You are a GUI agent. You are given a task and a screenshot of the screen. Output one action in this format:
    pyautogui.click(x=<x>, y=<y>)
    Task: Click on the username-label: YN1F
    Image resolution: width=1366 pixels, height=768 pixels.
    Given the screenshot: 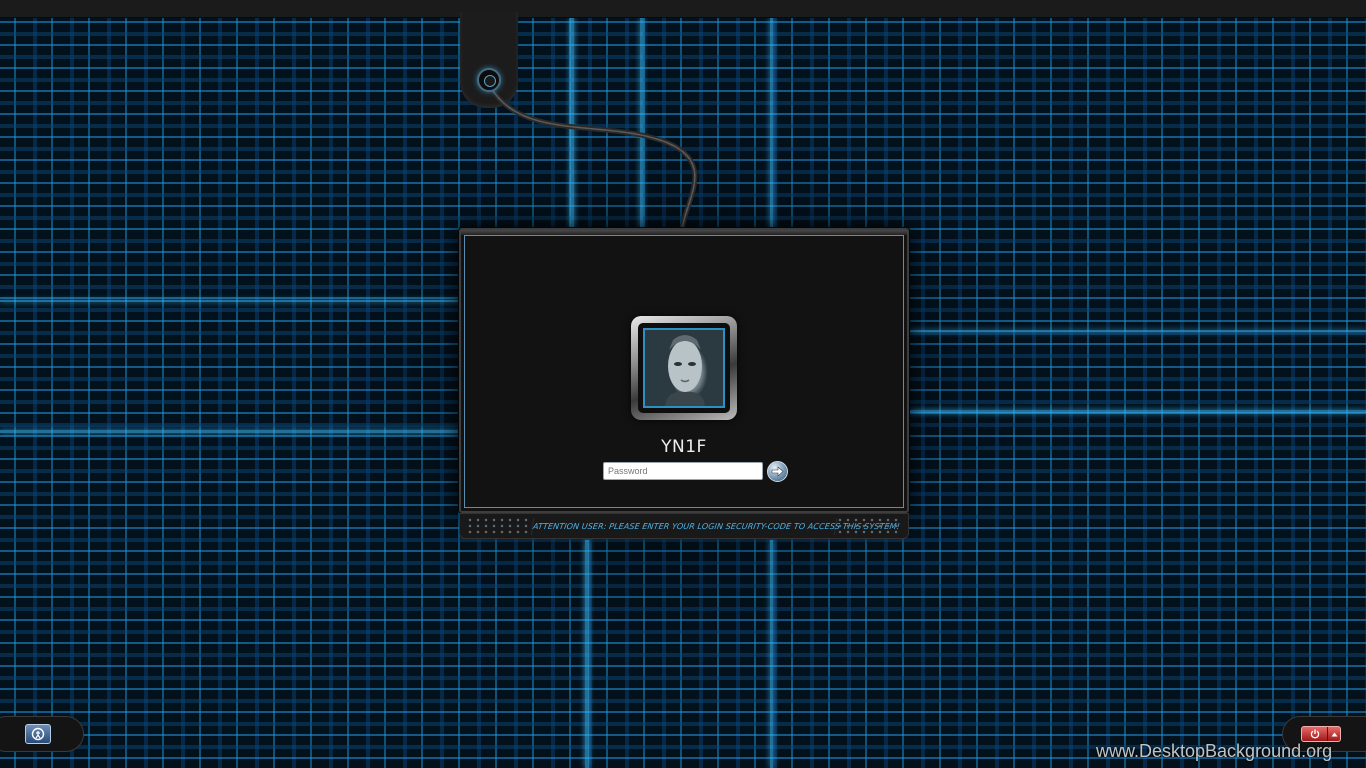 What is the action you would take?
    pyautogui.click(x=684, y=447)
    